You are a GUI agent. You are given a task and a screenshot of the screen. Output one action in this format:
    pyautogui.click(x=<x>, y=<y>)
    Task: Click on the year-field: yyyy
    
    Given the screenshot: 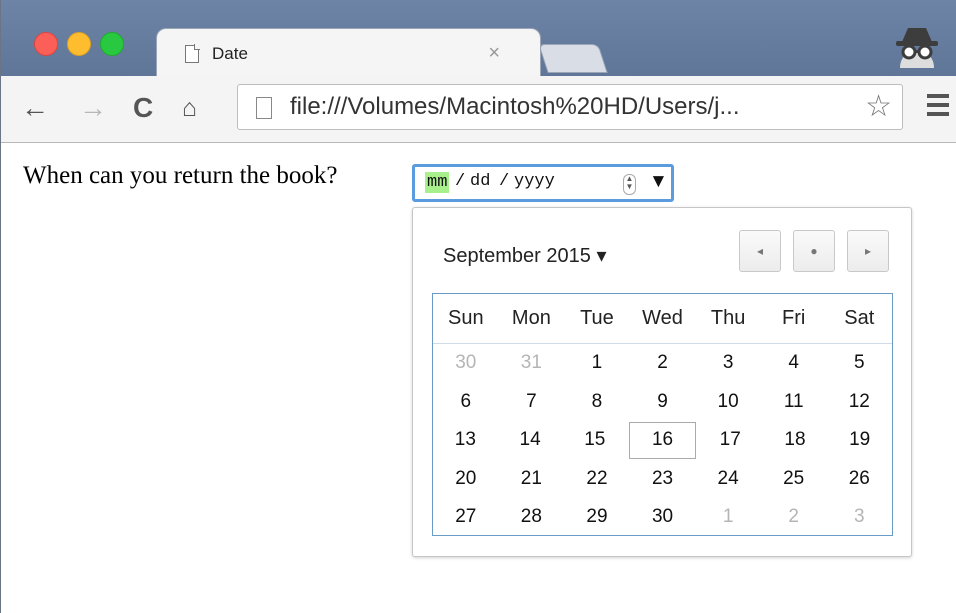 What is the action you would take?
    pyautogui.click(x=534, y=181)
    